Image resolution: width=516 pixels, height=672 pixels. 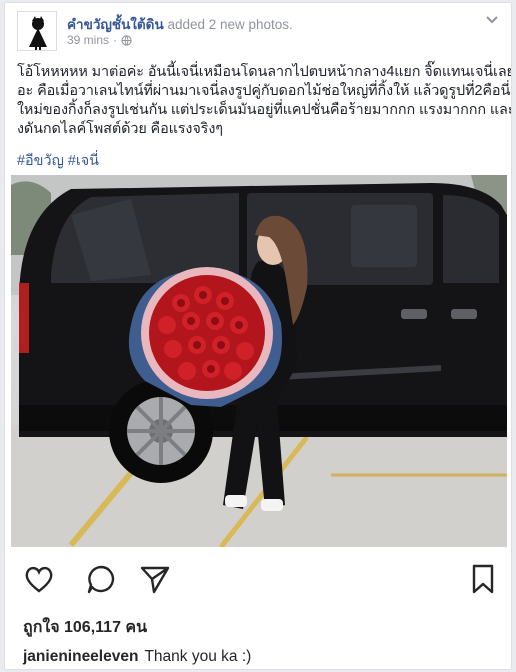 What do you see at coordinates (262, 580) in the screenshot?
I see `photo-action-bar` at bounding box center [262, 580].